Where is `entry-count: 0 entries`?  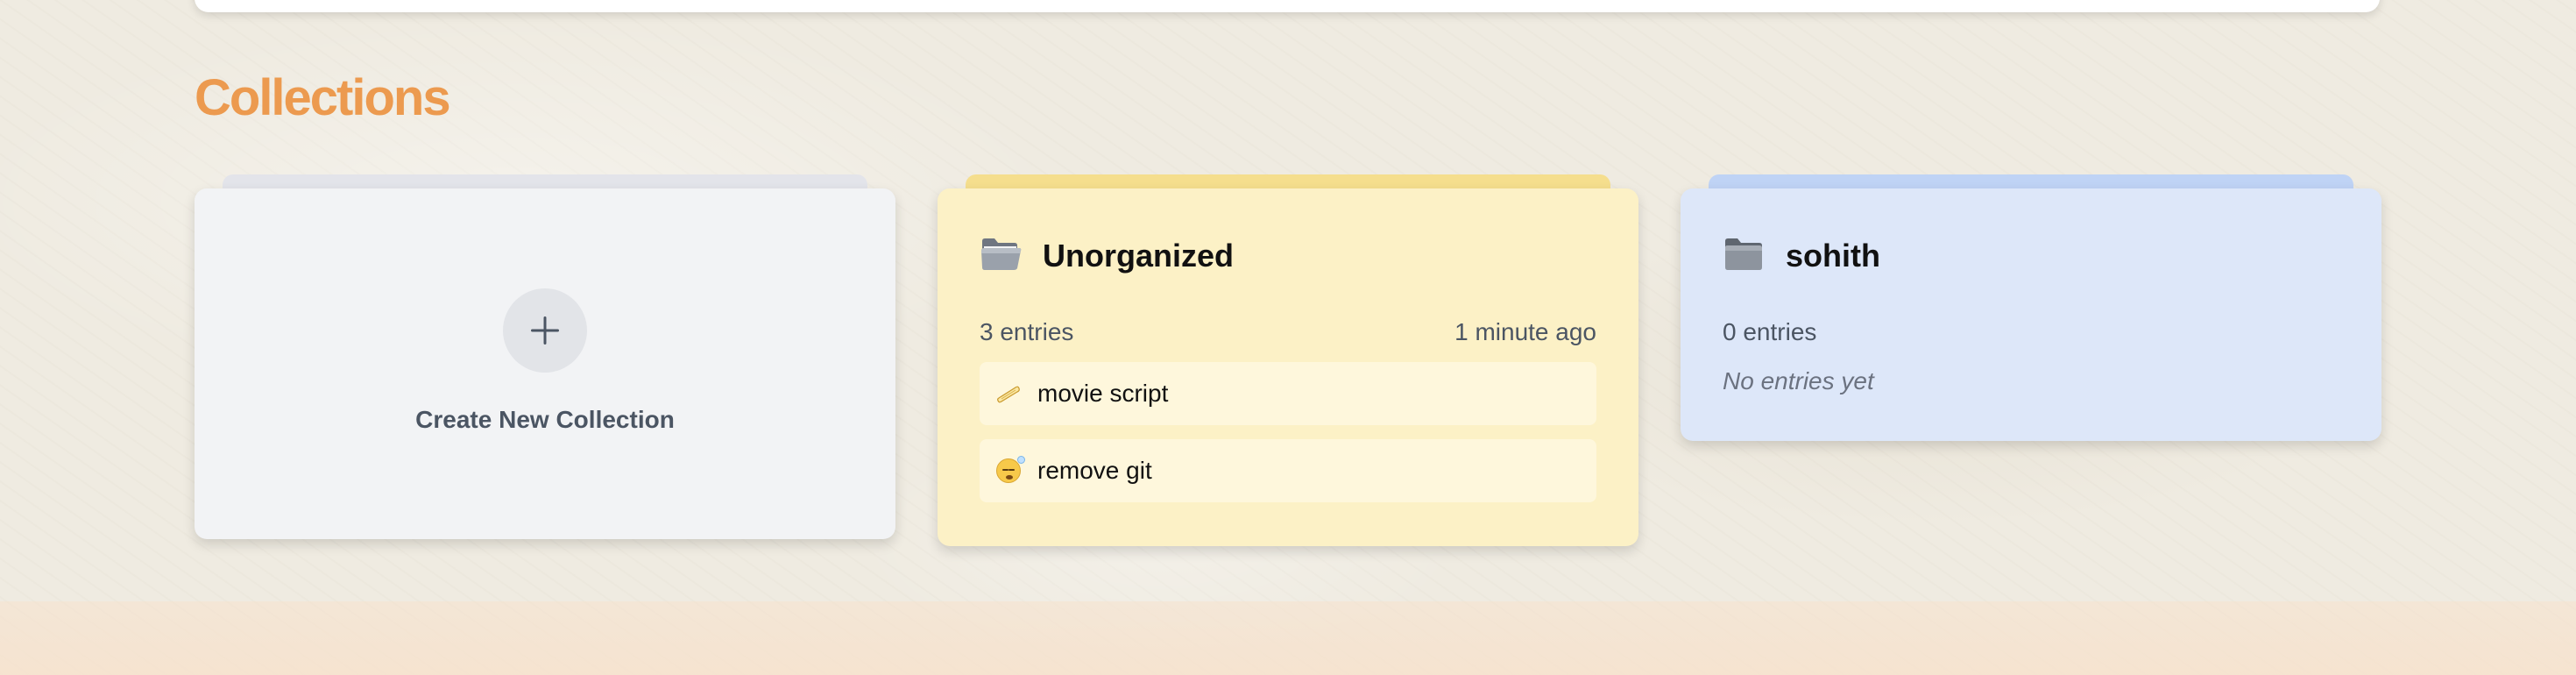 entry-count: 0 entries is located at coordinates (1770, 331).